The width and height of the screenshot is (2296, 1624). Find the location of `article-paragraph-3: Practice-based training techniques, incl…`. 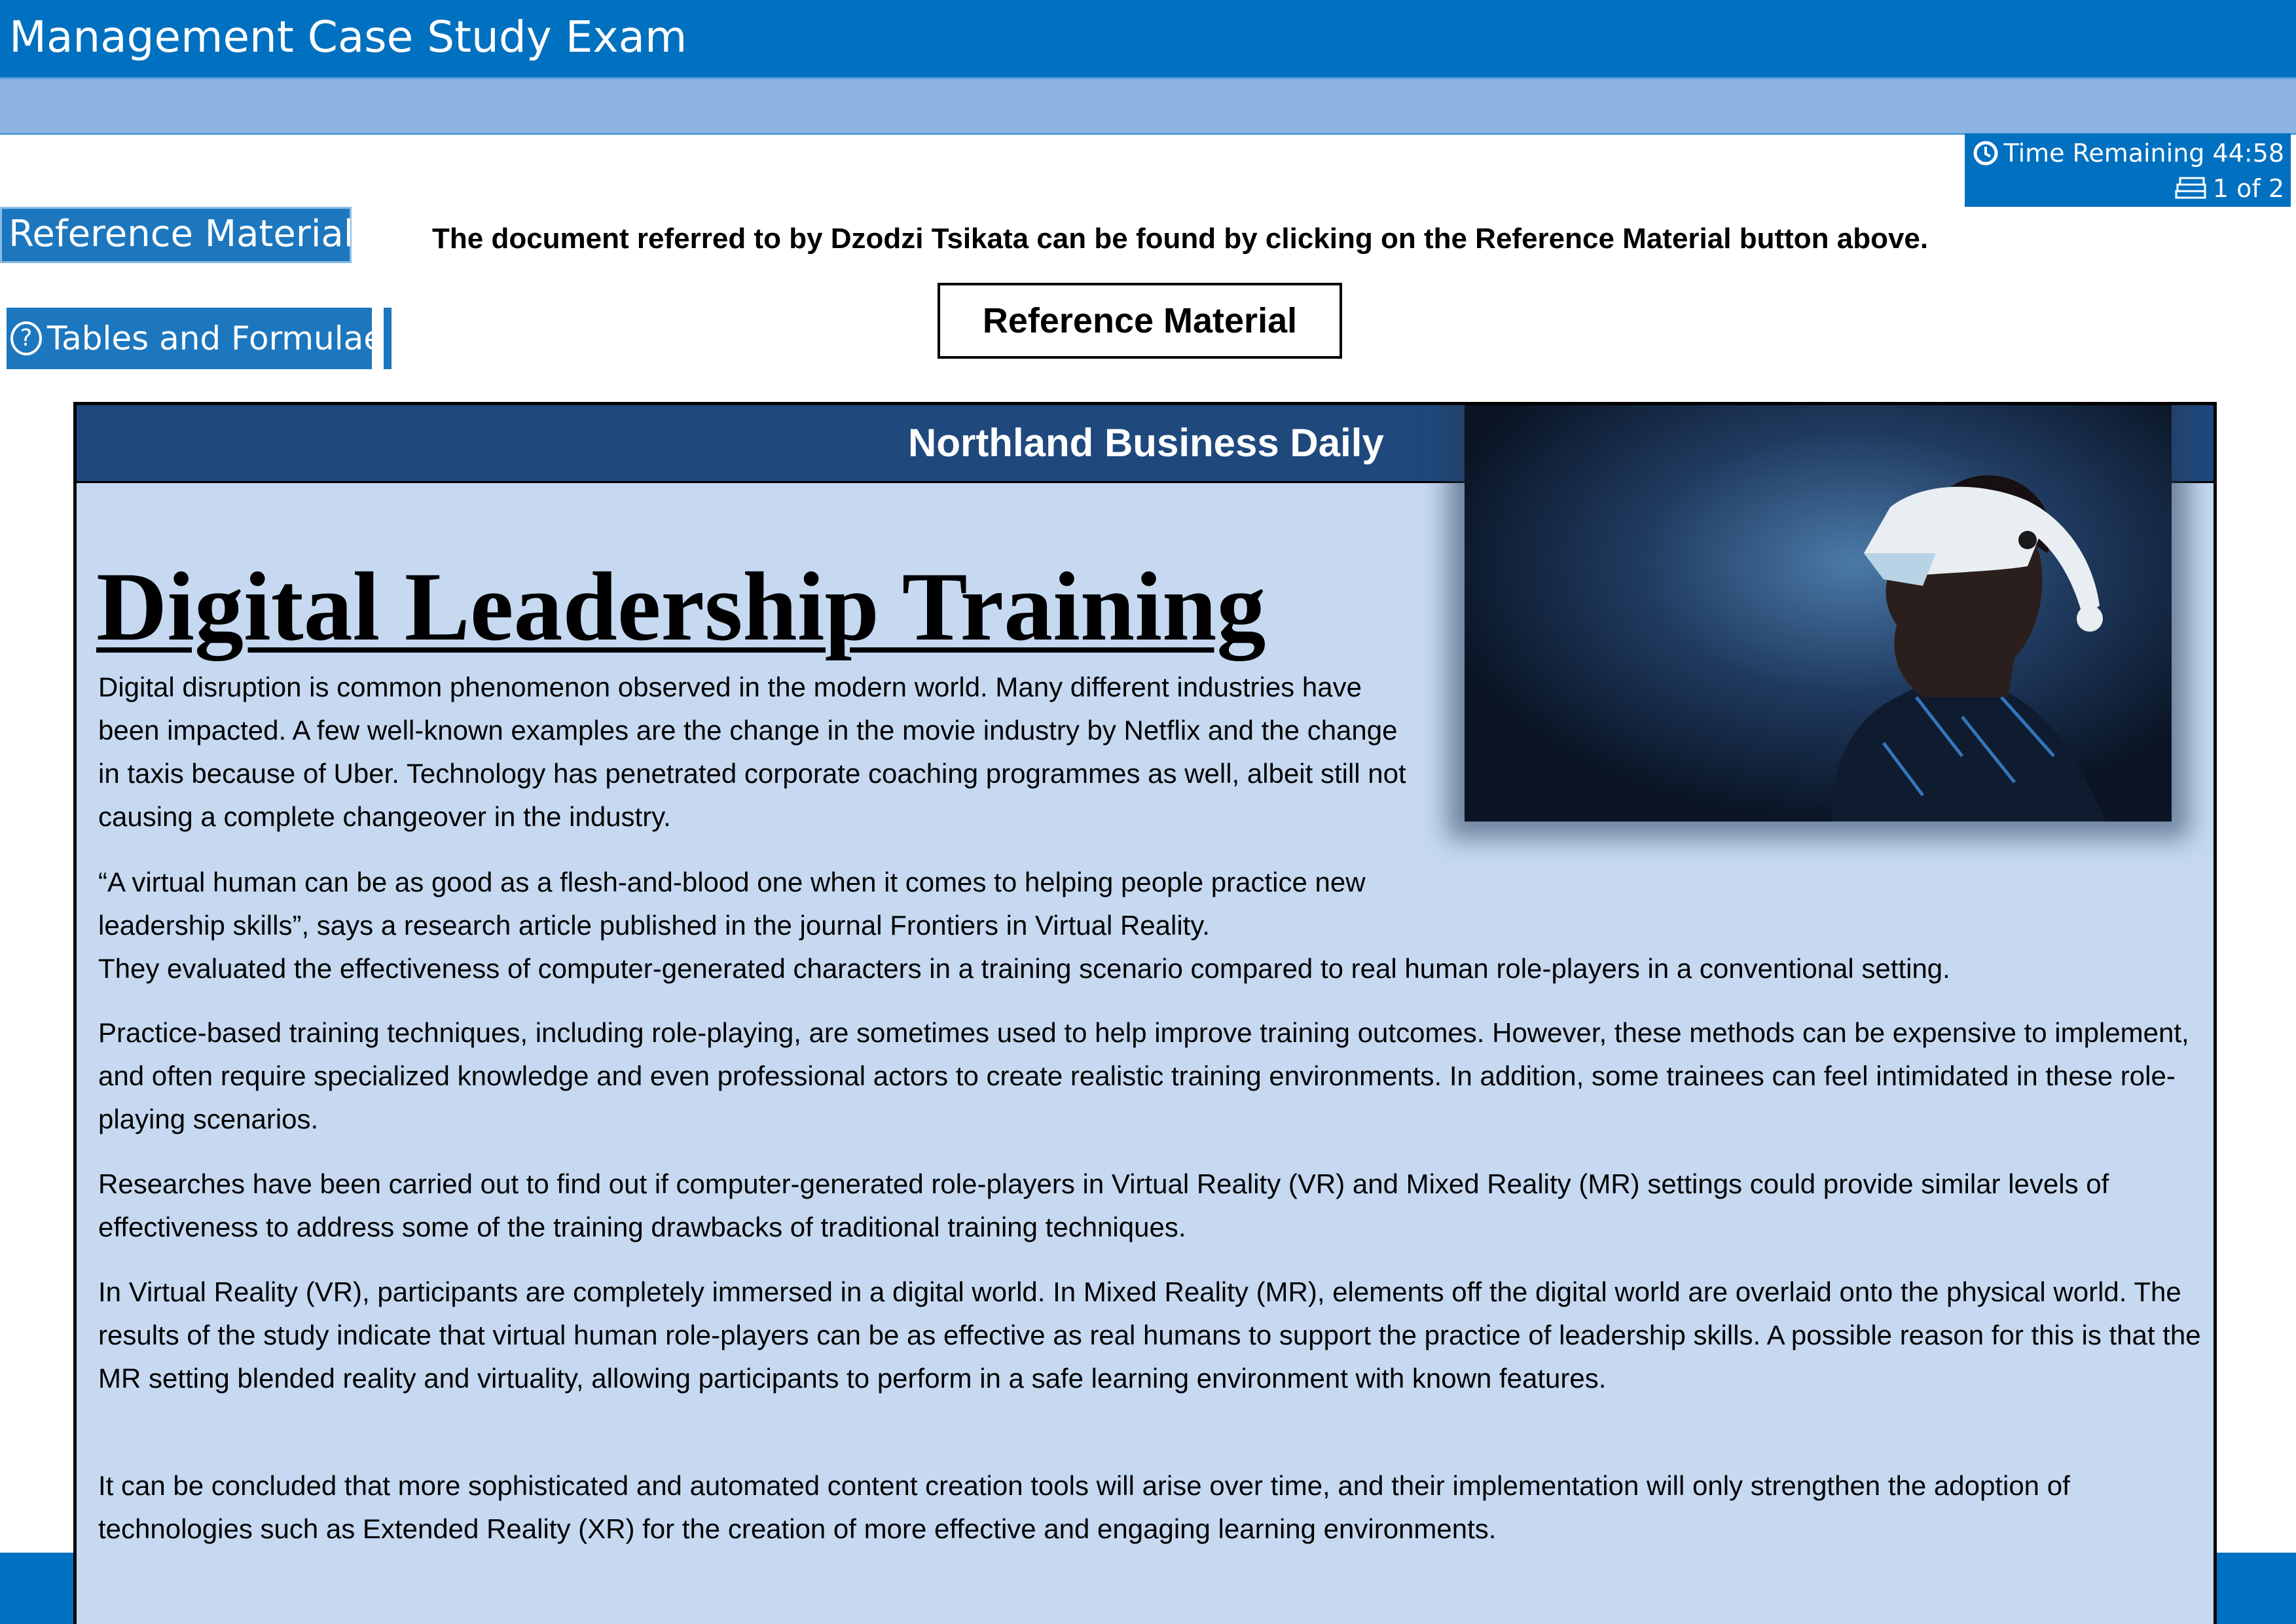

article-paragraph-3: Practice-based training techniques, incl… is located at coordinates (1143, 1075).